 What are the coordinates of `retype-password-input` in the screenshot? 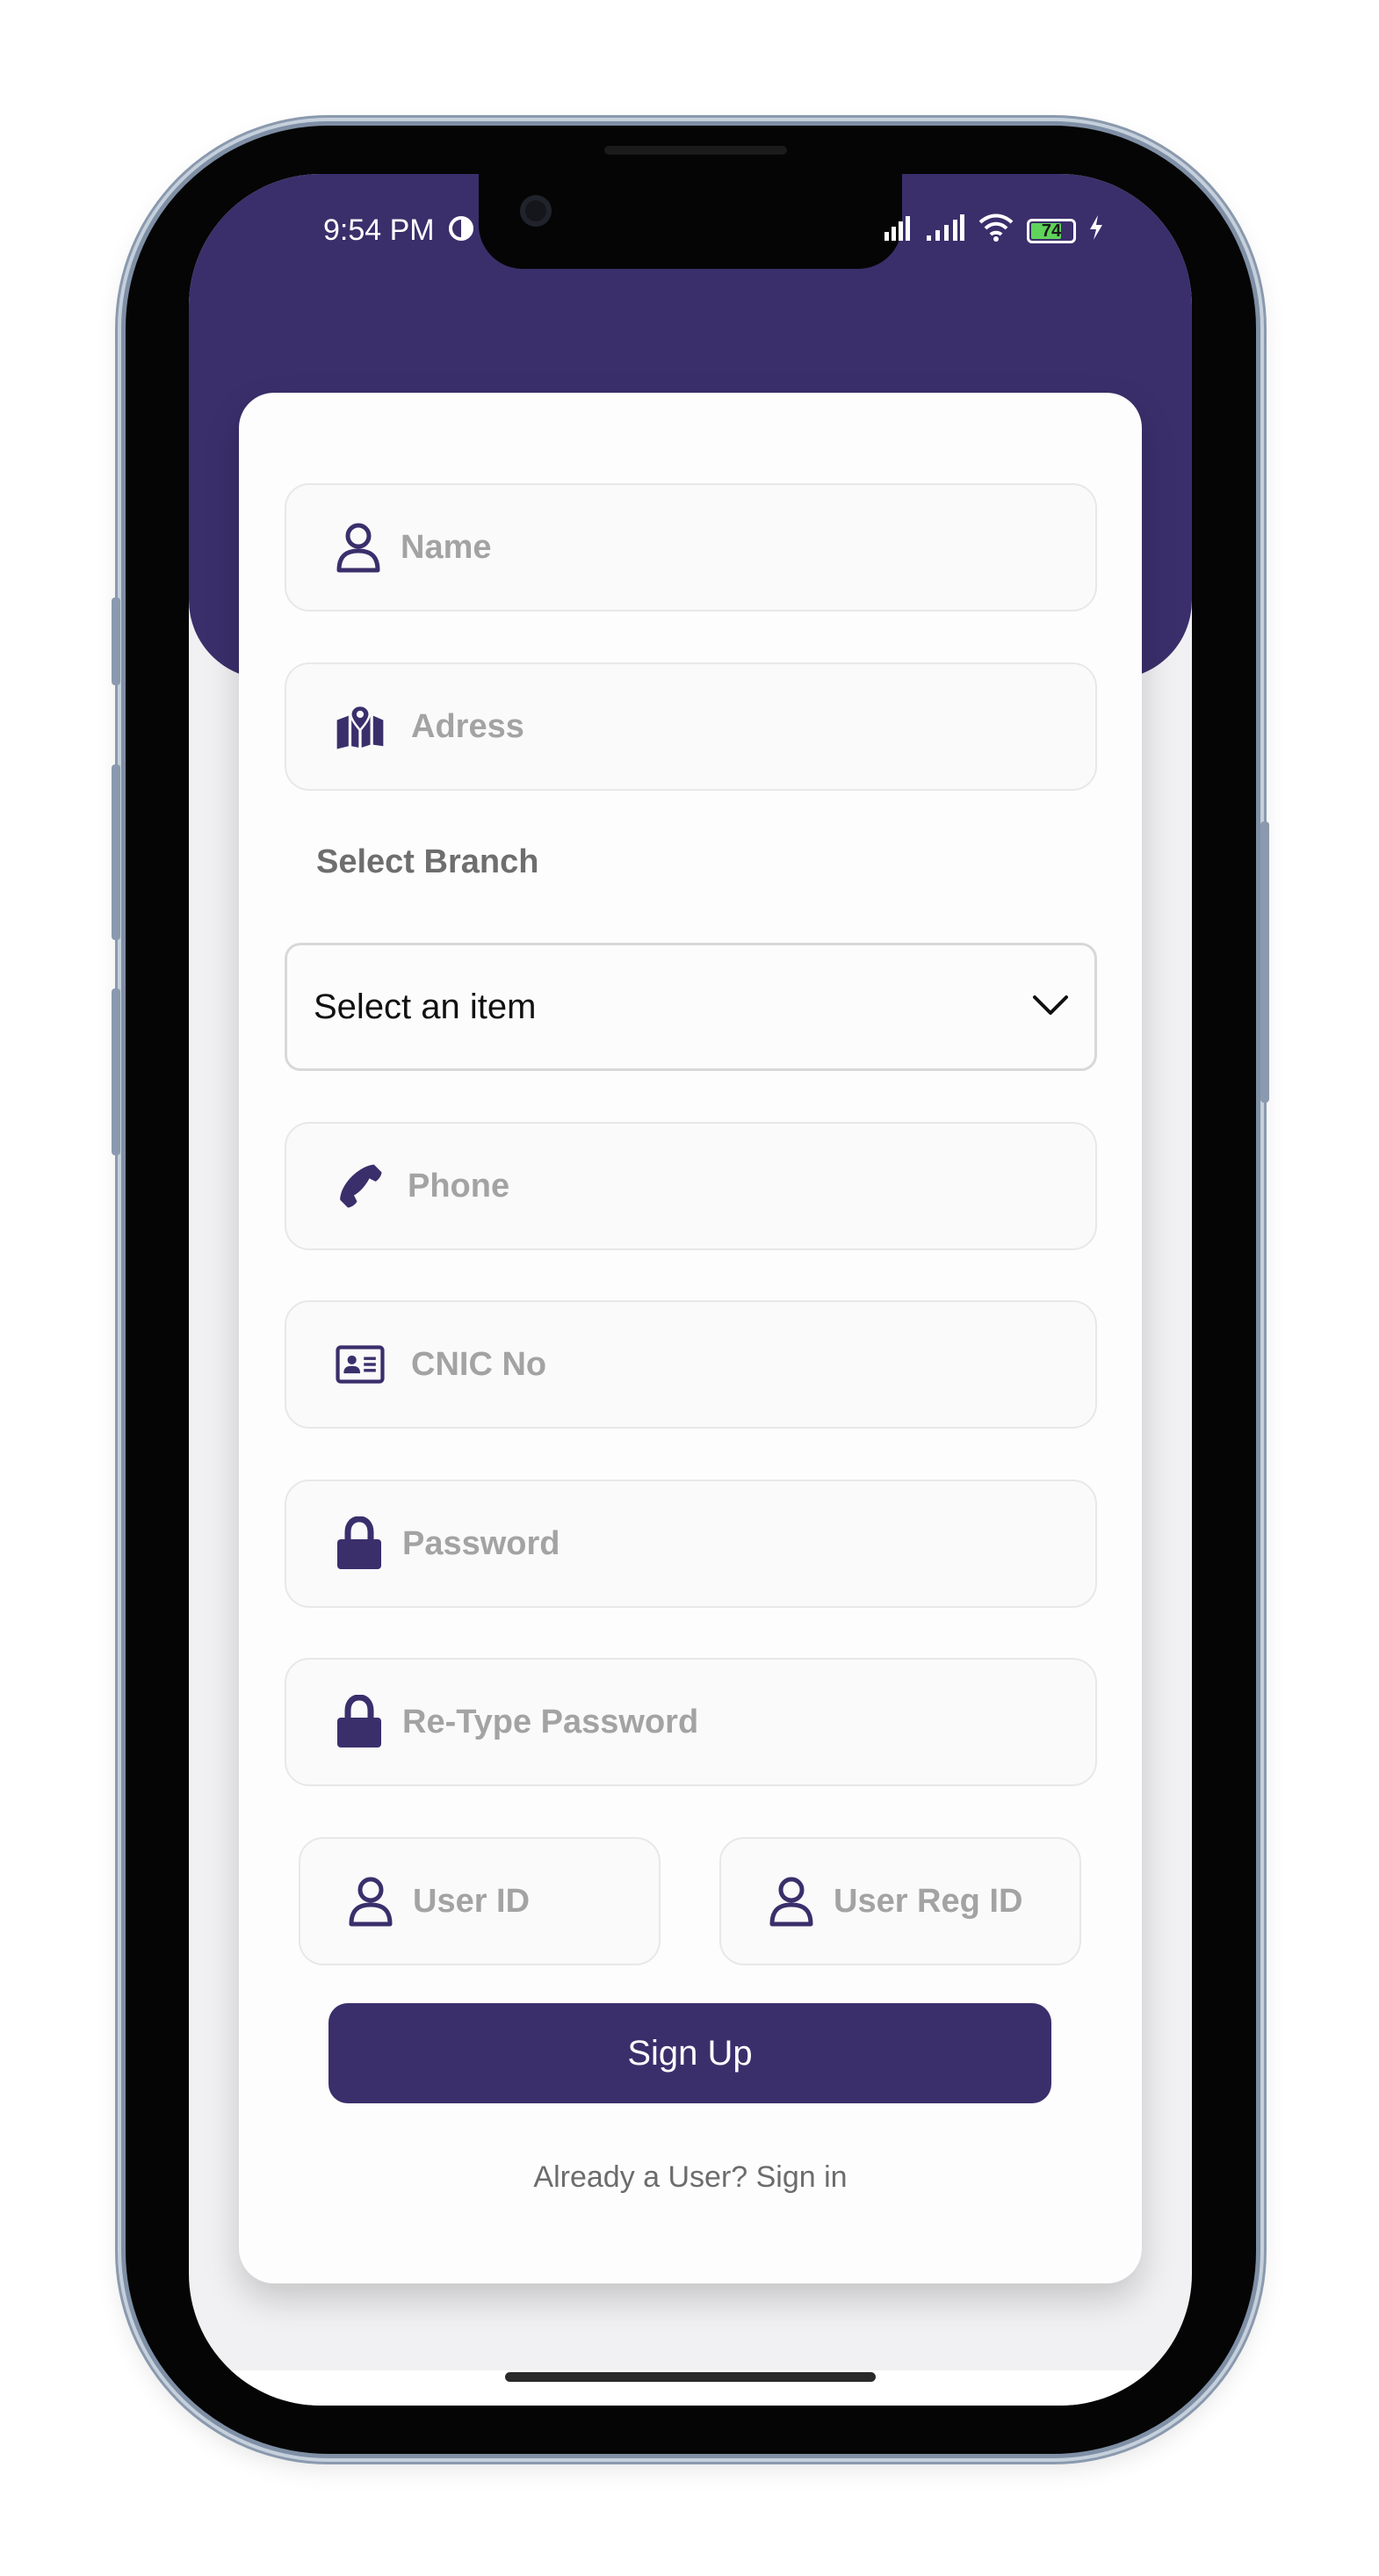 It's located at (748, 1722).